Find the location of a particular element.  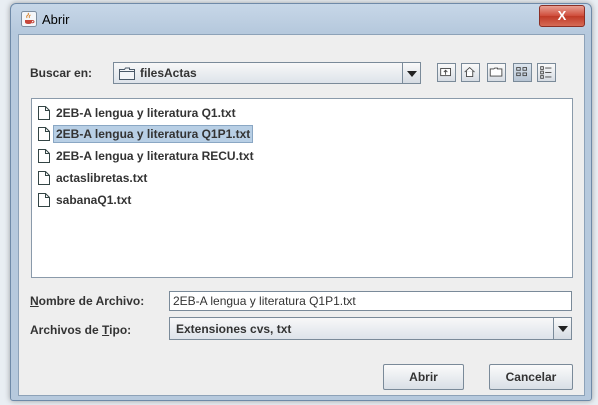

file-item-selected: 2EB-A lengua y literatura Q1P1.txt is located at coordinates (146, 134).